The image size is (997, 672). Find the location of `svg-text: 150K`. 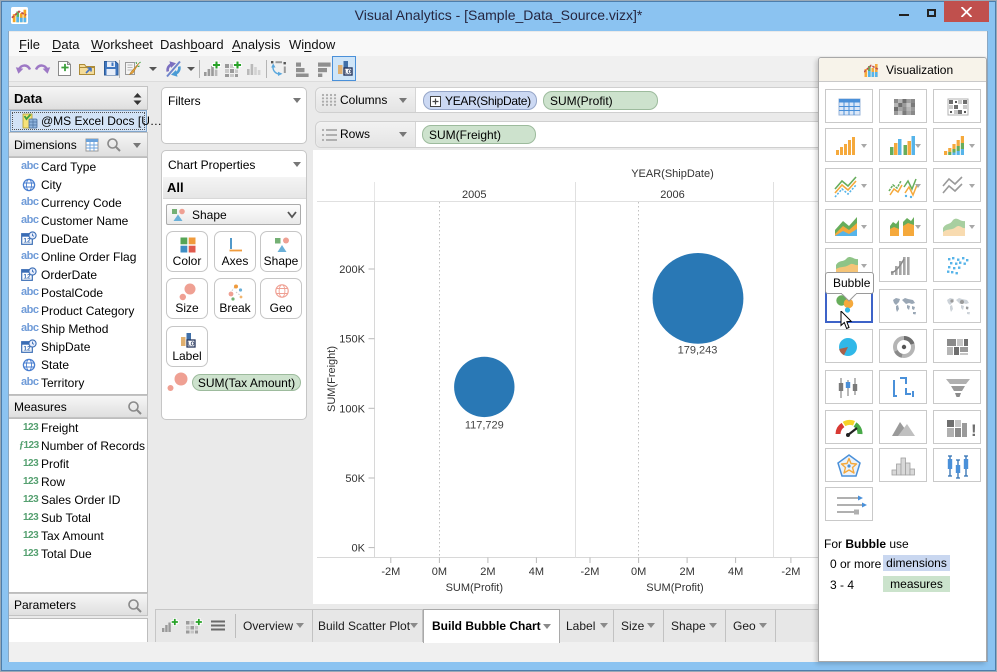

svg-text: 150K is located at coordinates (352, 340).